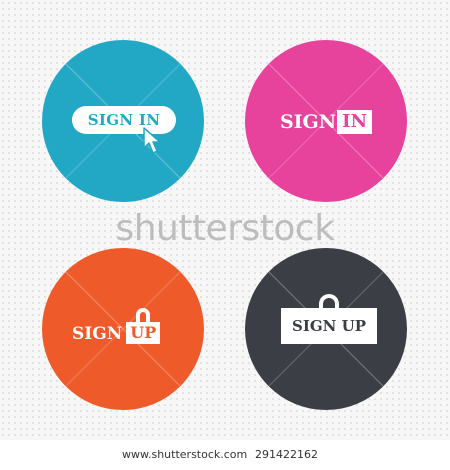 This screenshot has height=470, width=450. I want to click on big-lock-icon: SIGN UP, so click(329, 319).